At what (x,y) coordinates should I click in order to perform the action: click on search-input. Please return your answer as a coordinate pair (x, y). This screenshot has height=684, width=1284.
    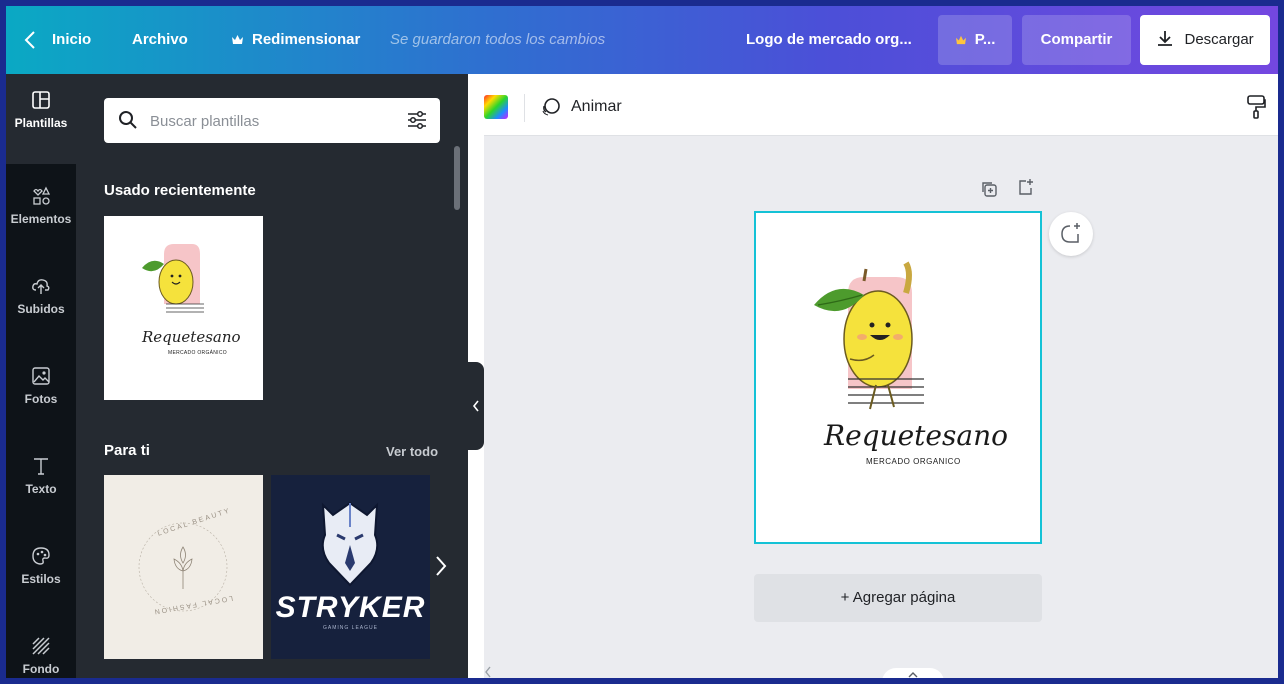
    Looking at the image, I should click on (270, 121).